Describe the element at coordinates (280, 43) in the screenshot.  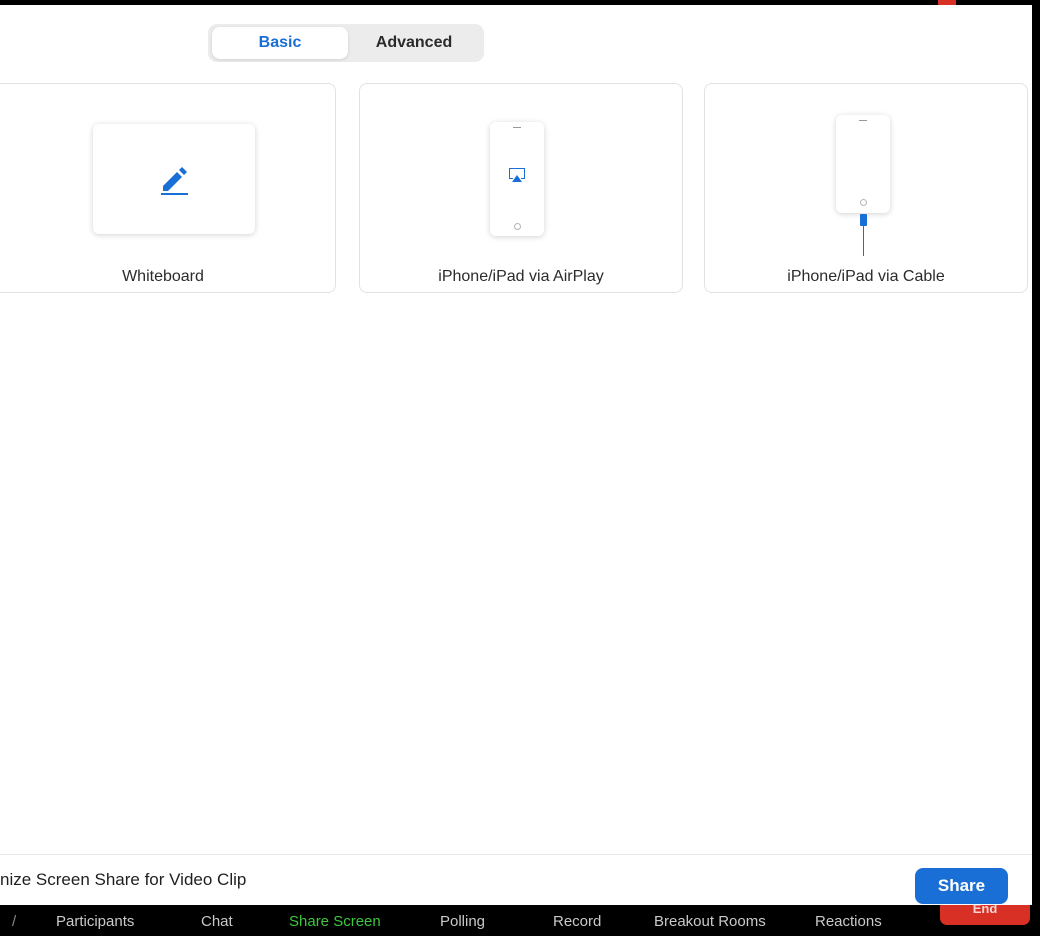
I see `tab-basic: Basic` at that location.